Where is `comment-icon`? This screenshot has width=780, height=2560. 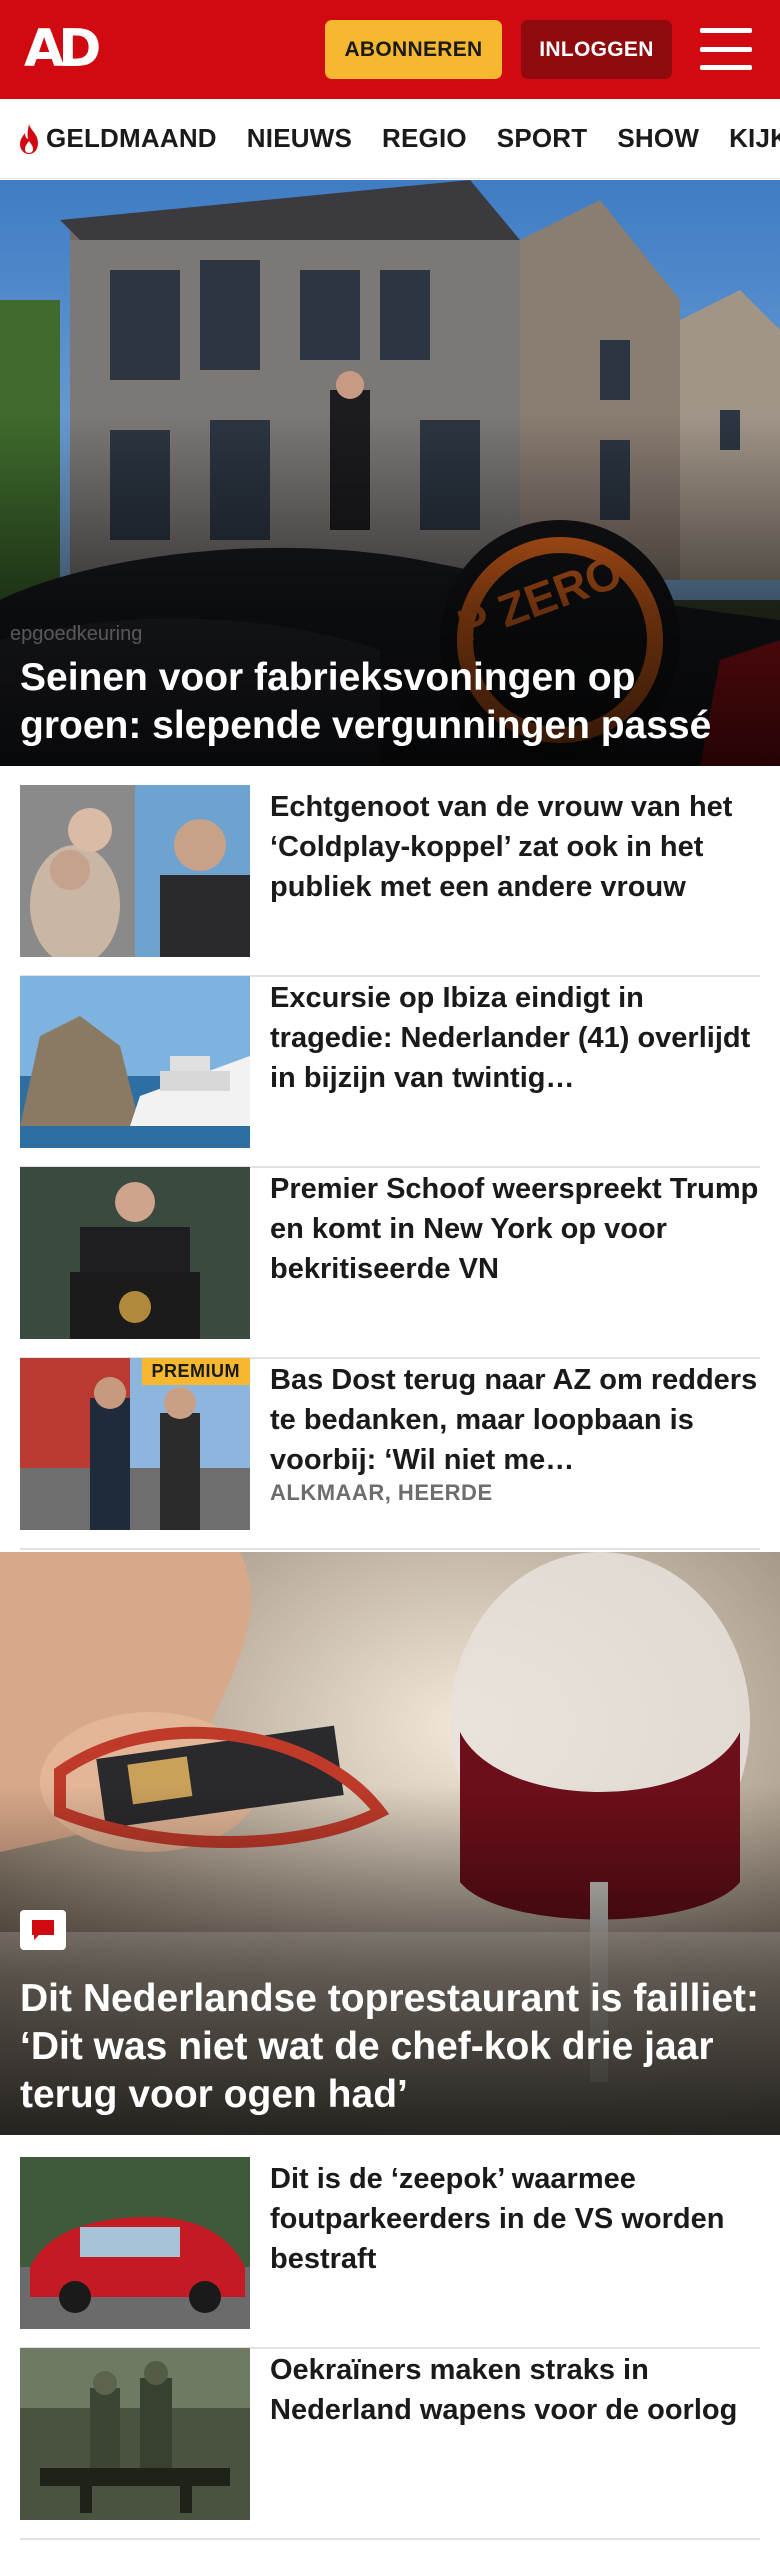 comment-icon is located at coordinates (43, 1930).